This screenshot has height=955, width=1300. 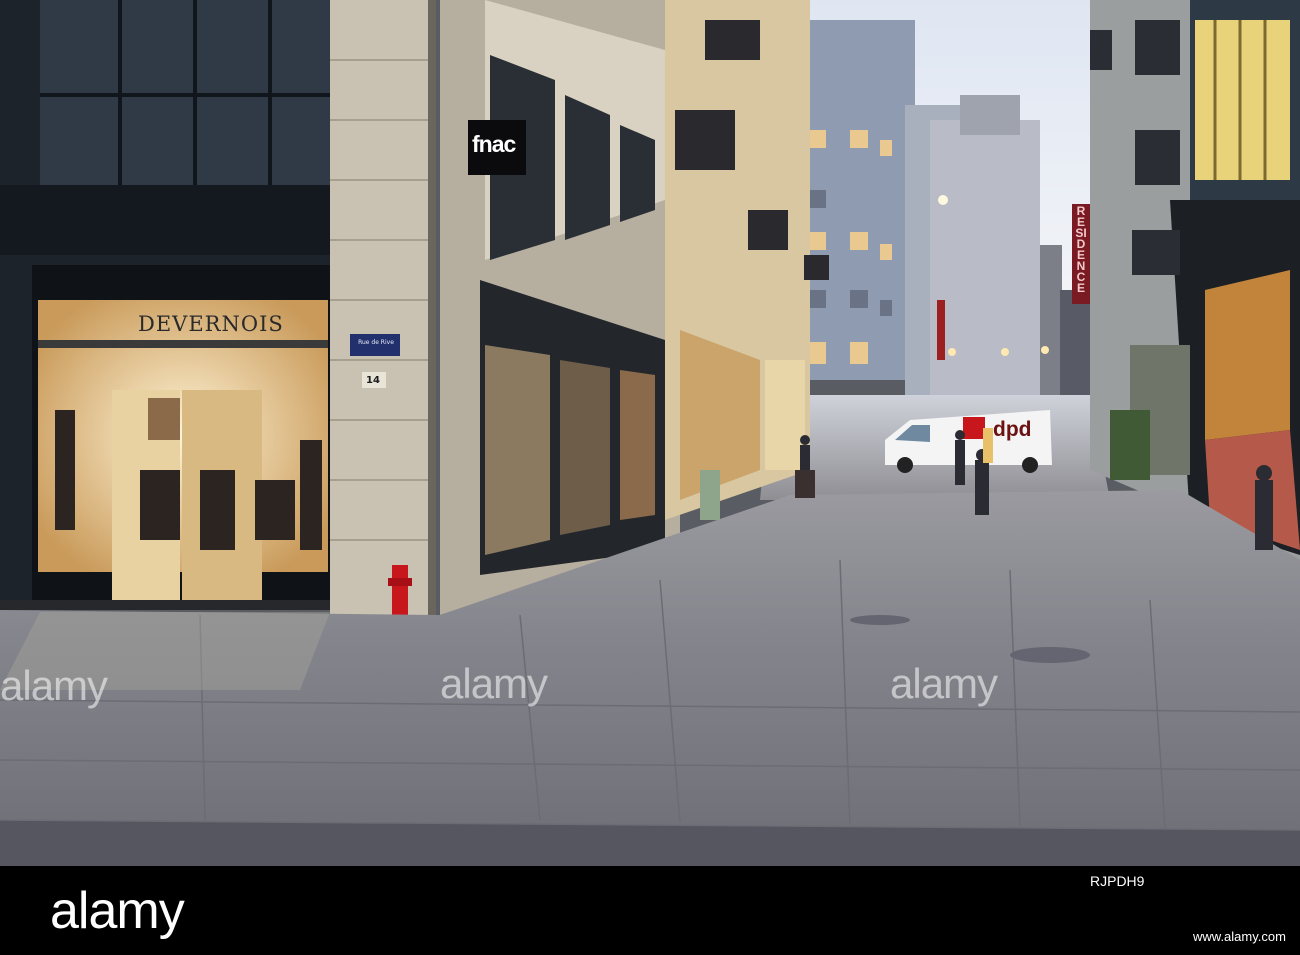 I want to click on dpd-van-logo: dpd, so click(x=1012, y=429).